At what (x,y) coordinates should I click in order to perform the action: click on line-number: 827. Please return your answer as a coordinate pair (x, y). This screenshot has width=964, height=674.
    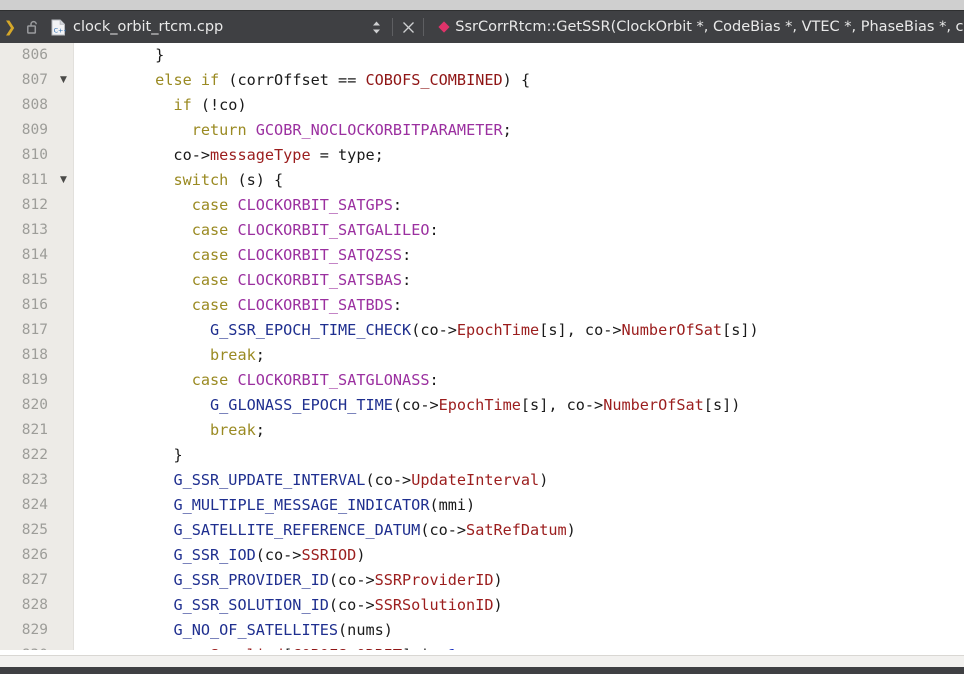
    Looking at the image, I should click on (34, 580).